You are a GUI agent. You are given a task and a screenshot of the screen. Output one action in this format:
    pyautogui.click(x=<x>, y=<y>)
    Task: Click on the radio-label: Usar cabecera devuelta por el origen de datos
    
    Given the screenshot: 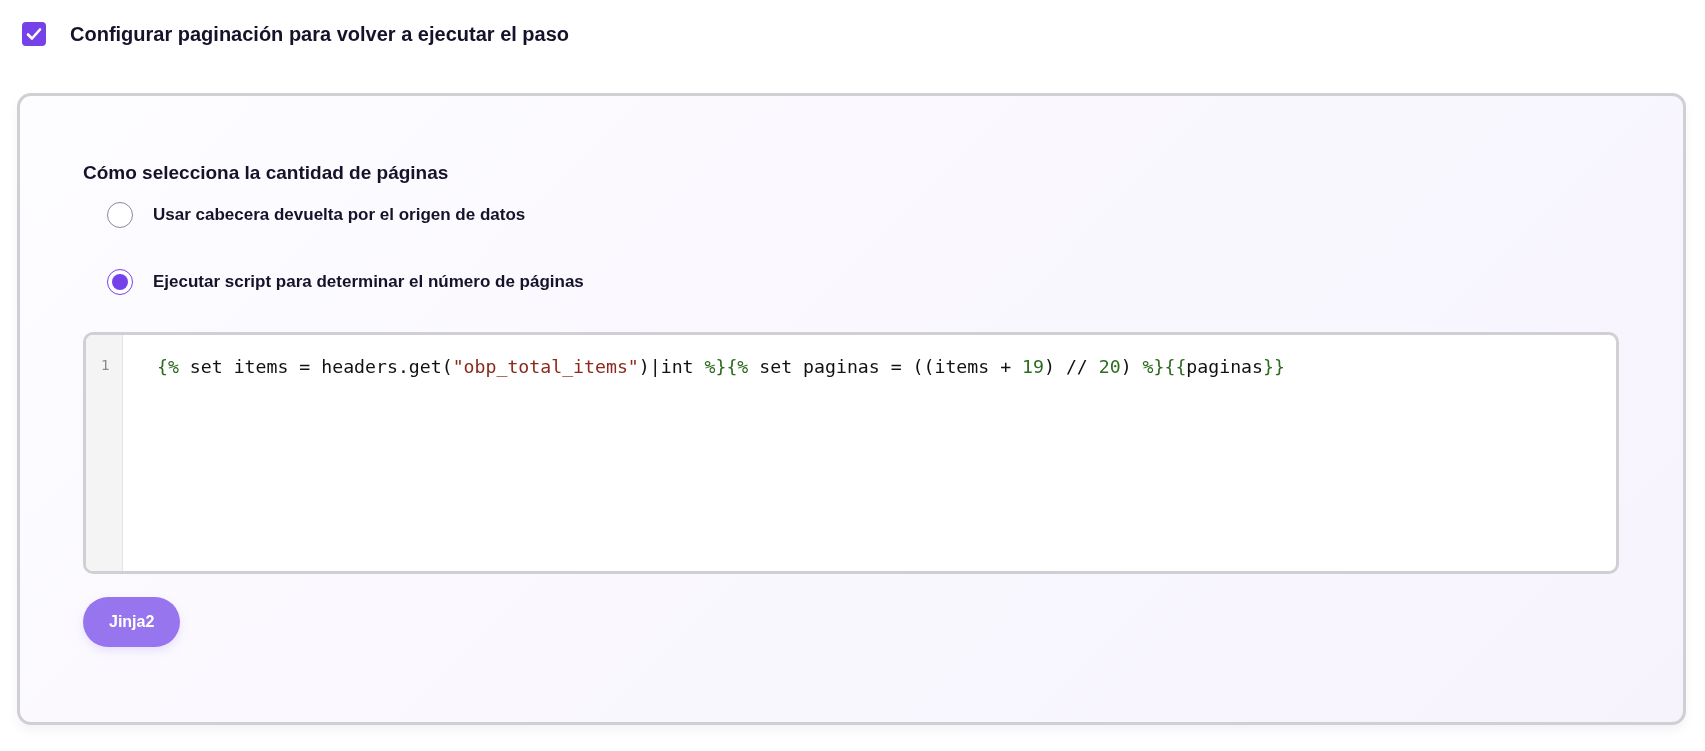 What is the action you would take?
    pyautogui.click(x=339, y=215)
    